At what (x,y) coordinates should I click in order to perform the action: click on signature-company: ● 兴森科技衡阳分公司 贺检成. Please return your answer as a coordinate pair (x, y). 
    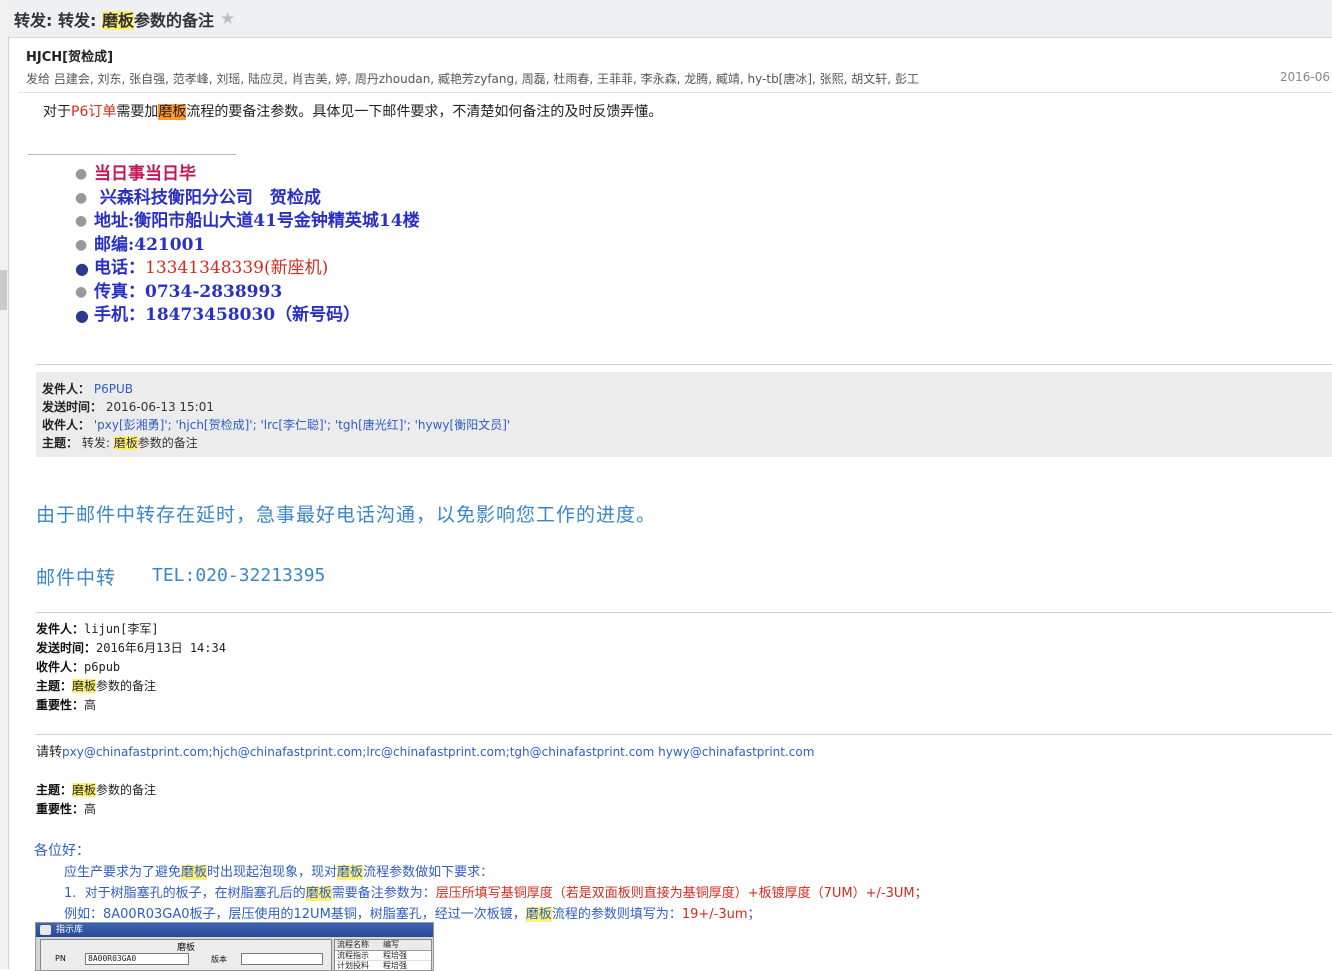
    Looking at the image, I should click on (198, 197).